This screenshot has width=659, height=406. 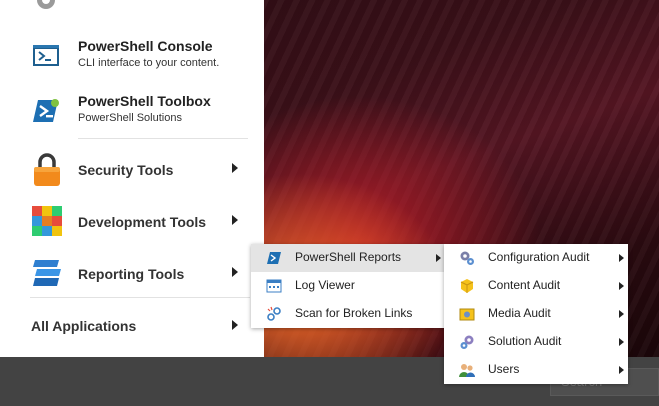 What do you see at coordinates (46, 6) in the screenshot?
I see `gear-icon` at bounding box center [46, 6].